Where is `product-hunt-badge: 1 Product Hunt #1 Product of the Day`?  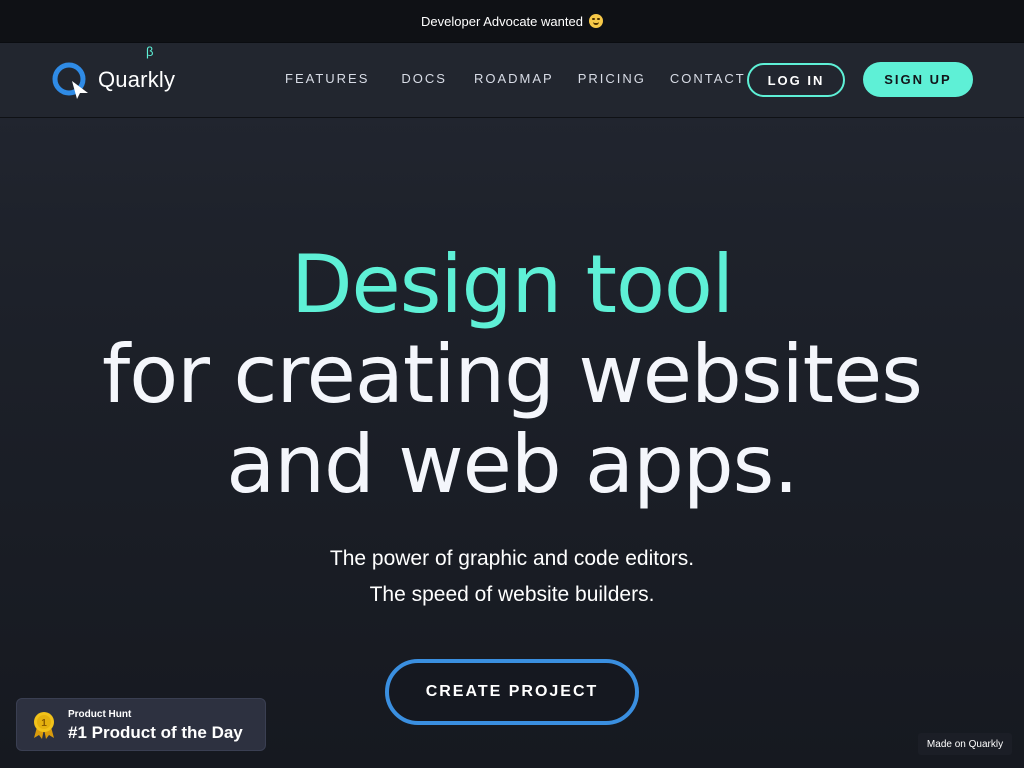 product-hunt-badge: 1 Product Hunt #1 Product of the Day is located at coordinates (141, 724).